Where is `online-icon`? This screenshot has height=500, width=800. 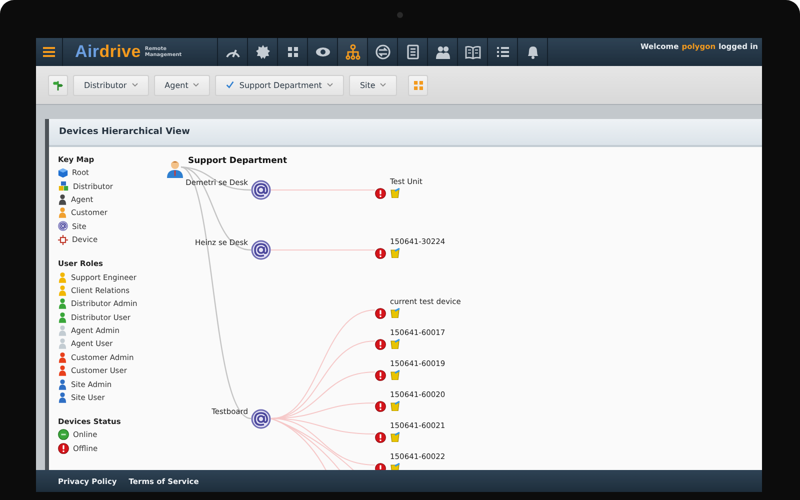 online-icon is located at coordinates (63, 434).